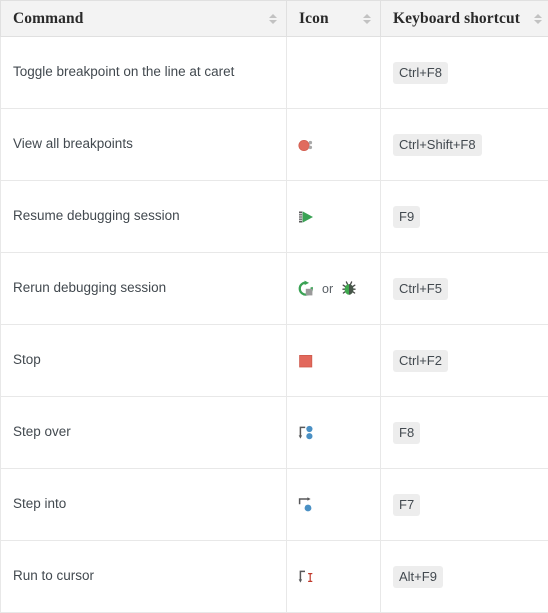 This screenshot has height=613, width=548. Describe the element at coordinates (334, 289) in the screenshot. I see `icon-cell: or` at that location.